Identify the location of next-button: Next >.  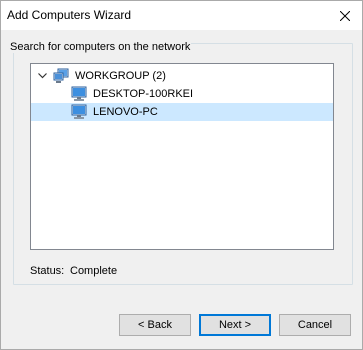
(235, 325).